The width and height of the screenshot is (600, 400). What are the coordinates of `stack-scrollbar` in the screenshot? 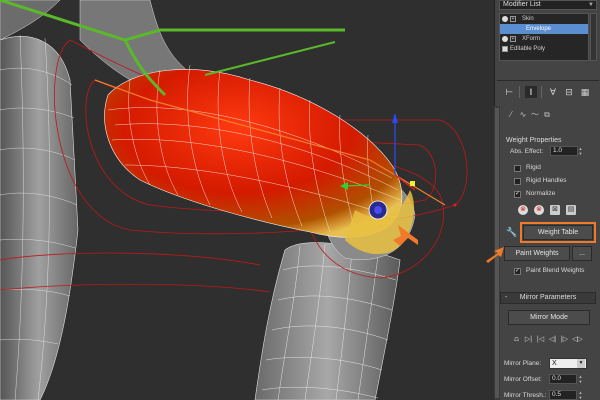 It's located at (593, 37).